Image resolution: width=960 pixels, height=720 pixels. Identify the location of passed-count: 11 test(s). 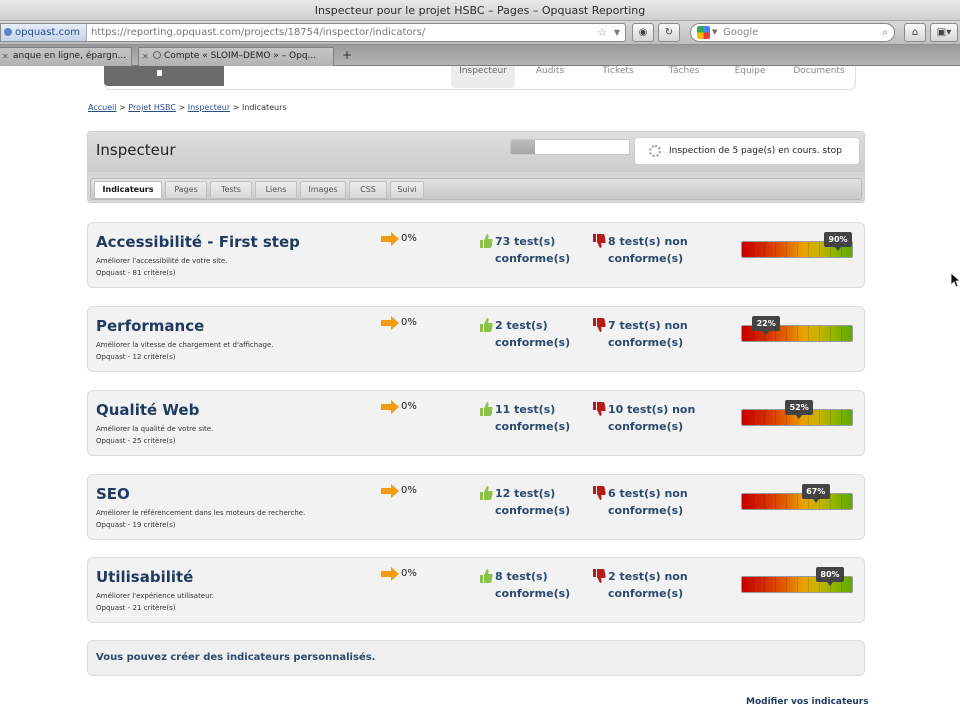
(525, 409).